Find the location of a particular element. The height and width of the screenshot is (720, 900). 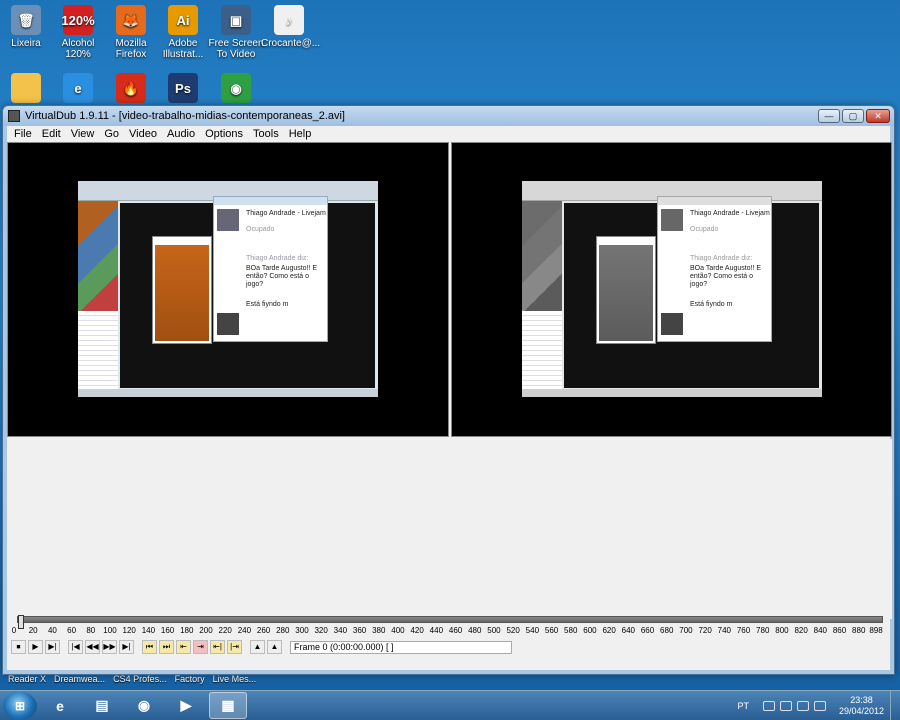

menu-audio: Audio is located at coordinates (181, 134).